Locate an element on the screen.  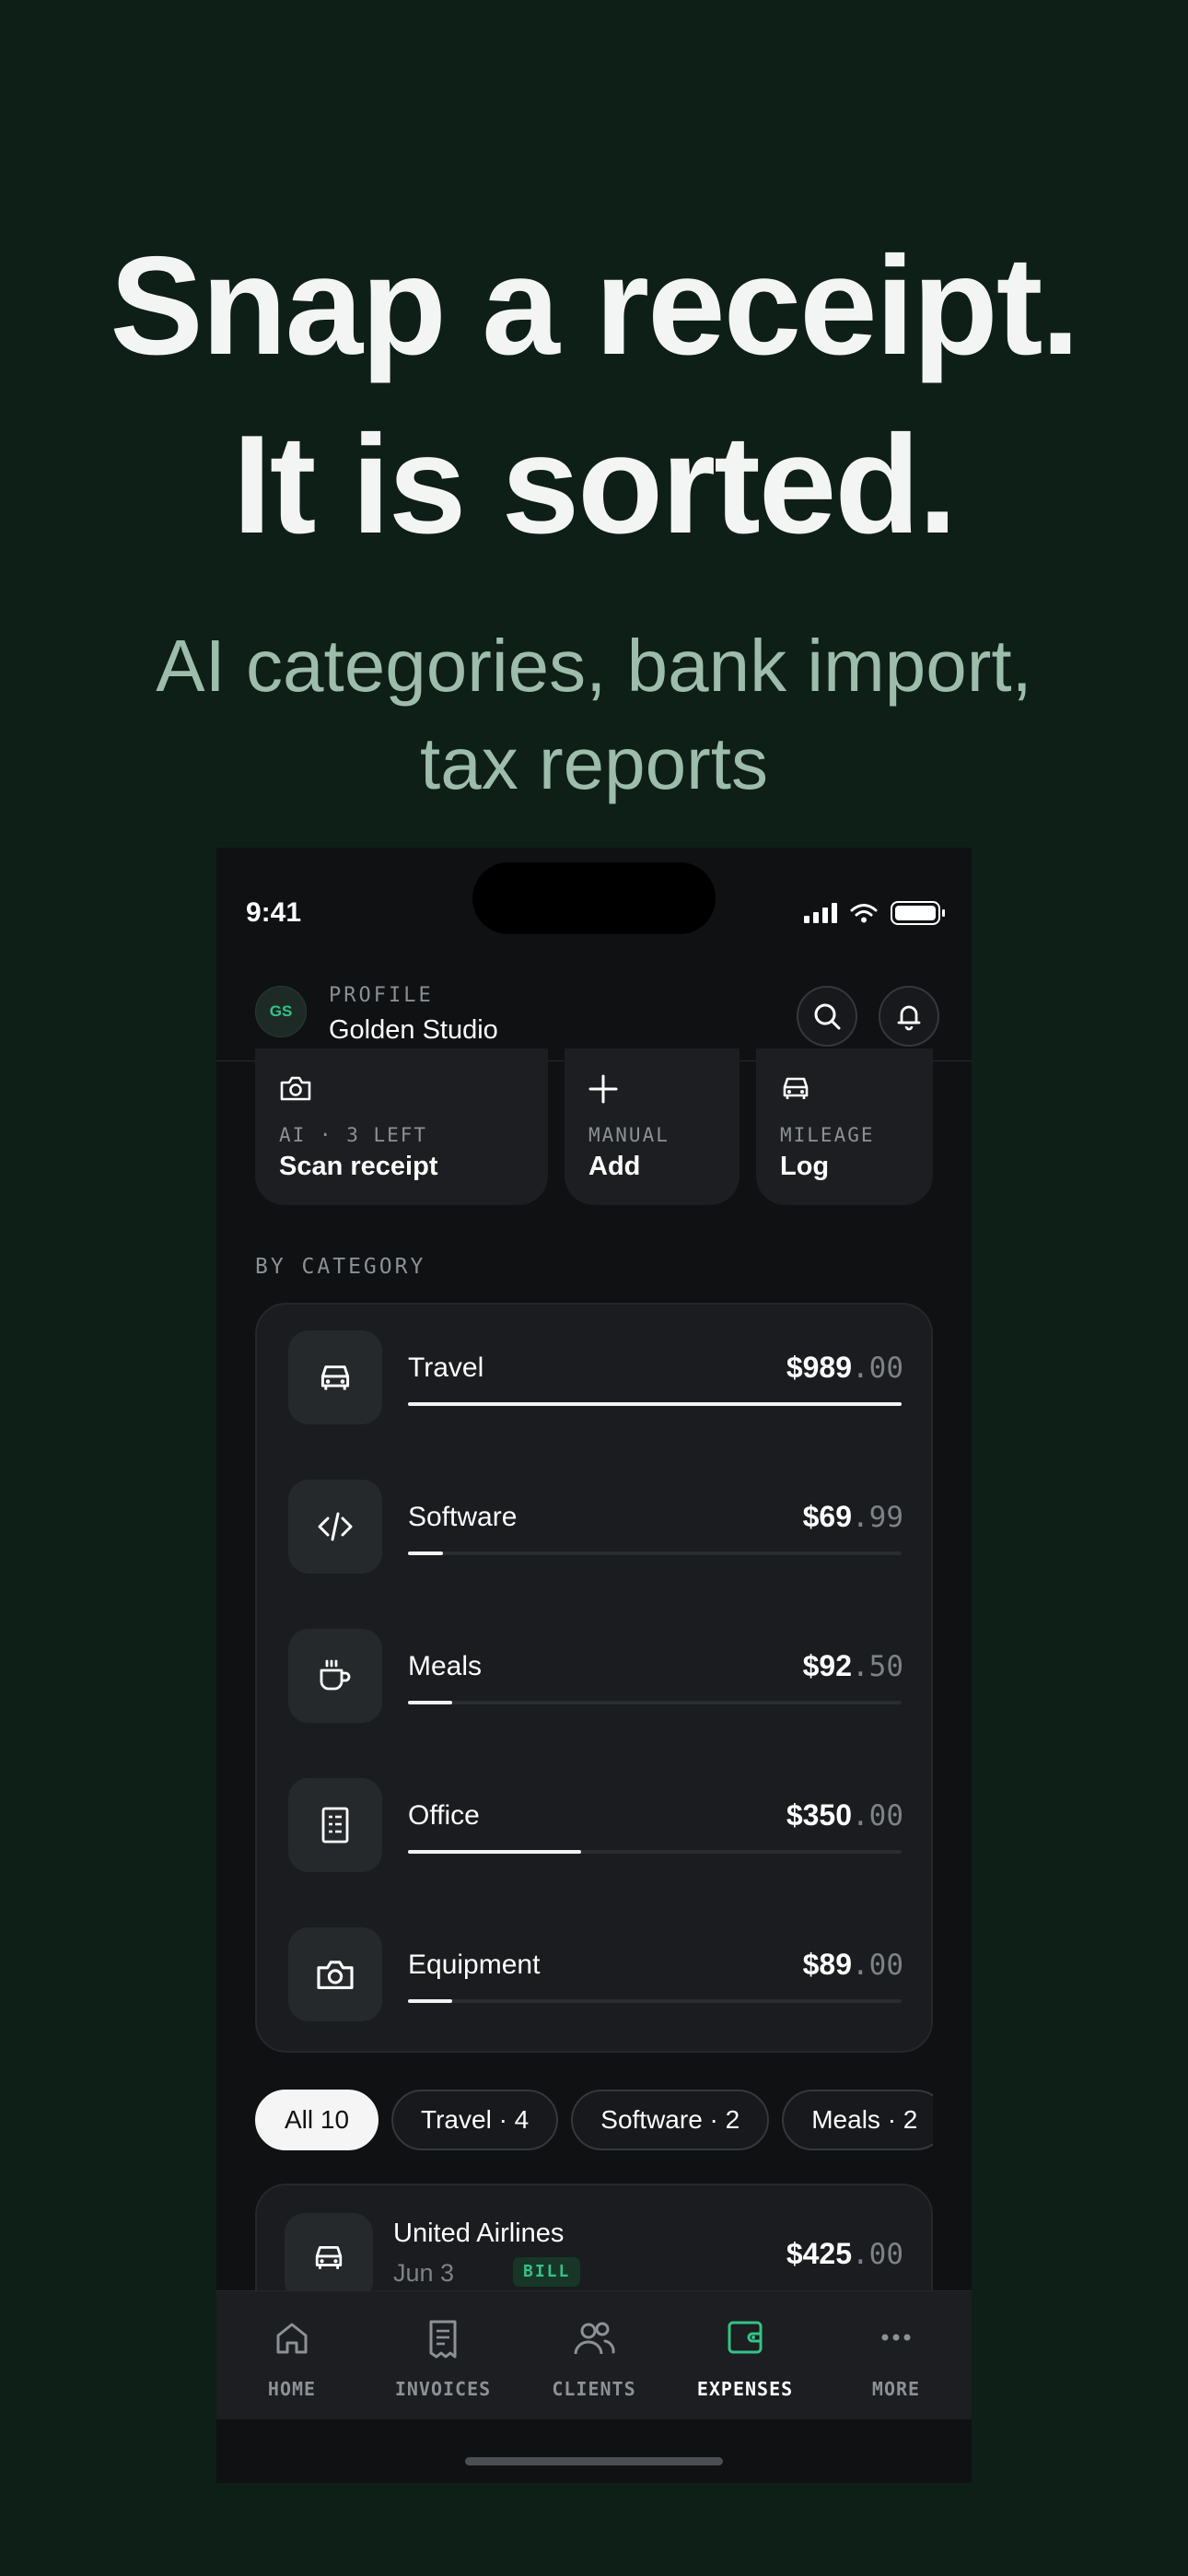
quick-action-kicker: AI · 3 LEFT is located at coordinates (353, 1135).